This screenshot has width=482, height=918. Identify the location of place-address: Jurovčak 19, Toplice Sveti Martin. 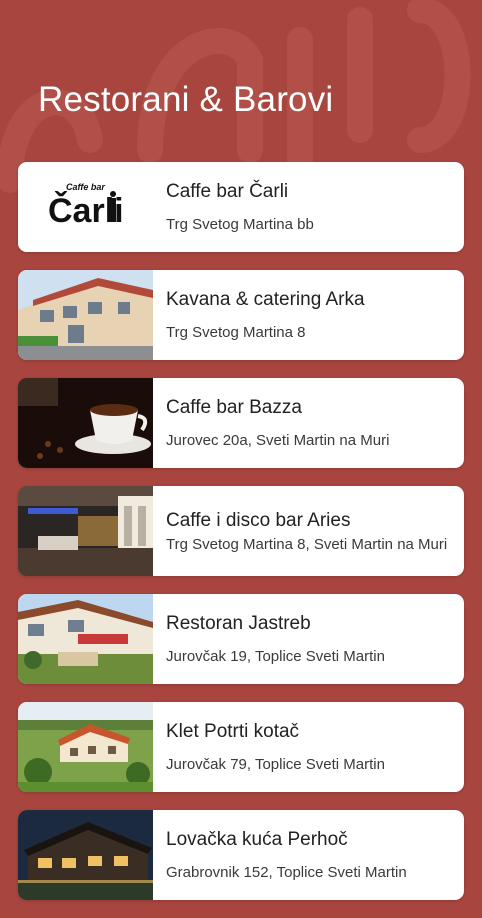
(275, 656).